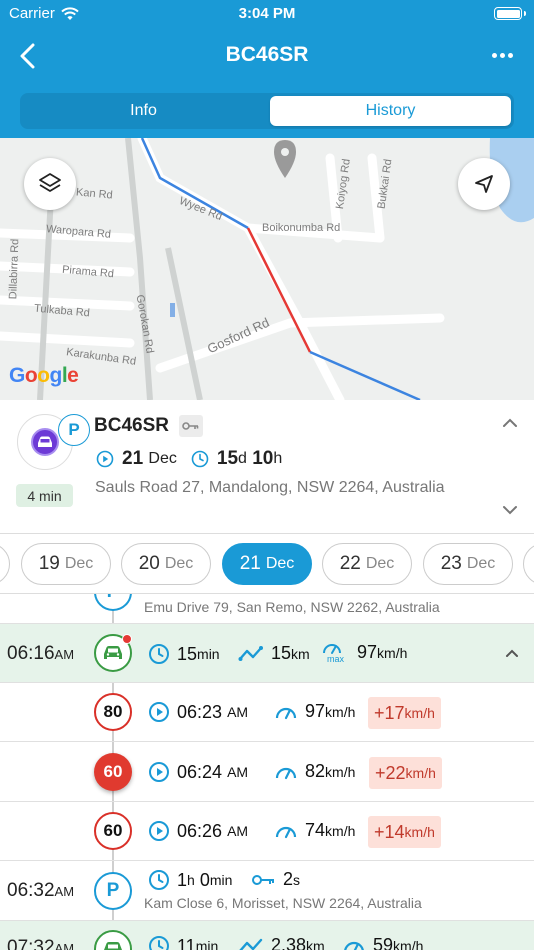 The height and width of the screenshot is (950, 534). Describe the element at coordinates (528, 564) in the screenshot. I see `date-chip-next` at that location.